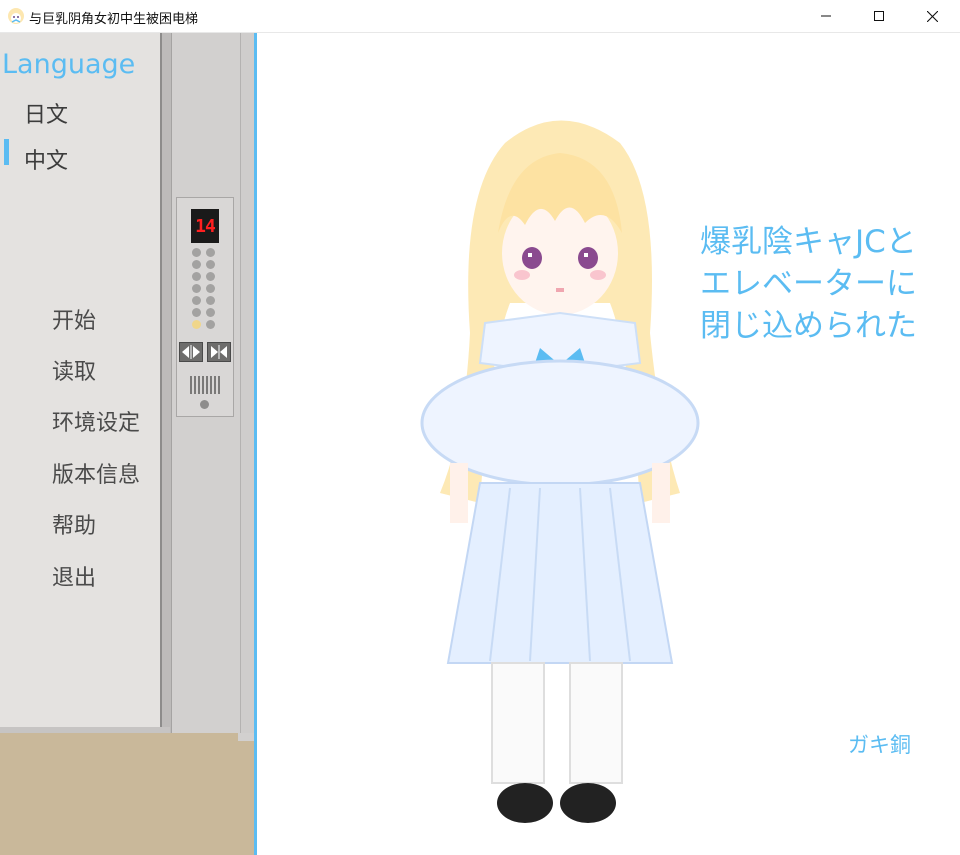  I want to click on close-icon, so click(932, 16).